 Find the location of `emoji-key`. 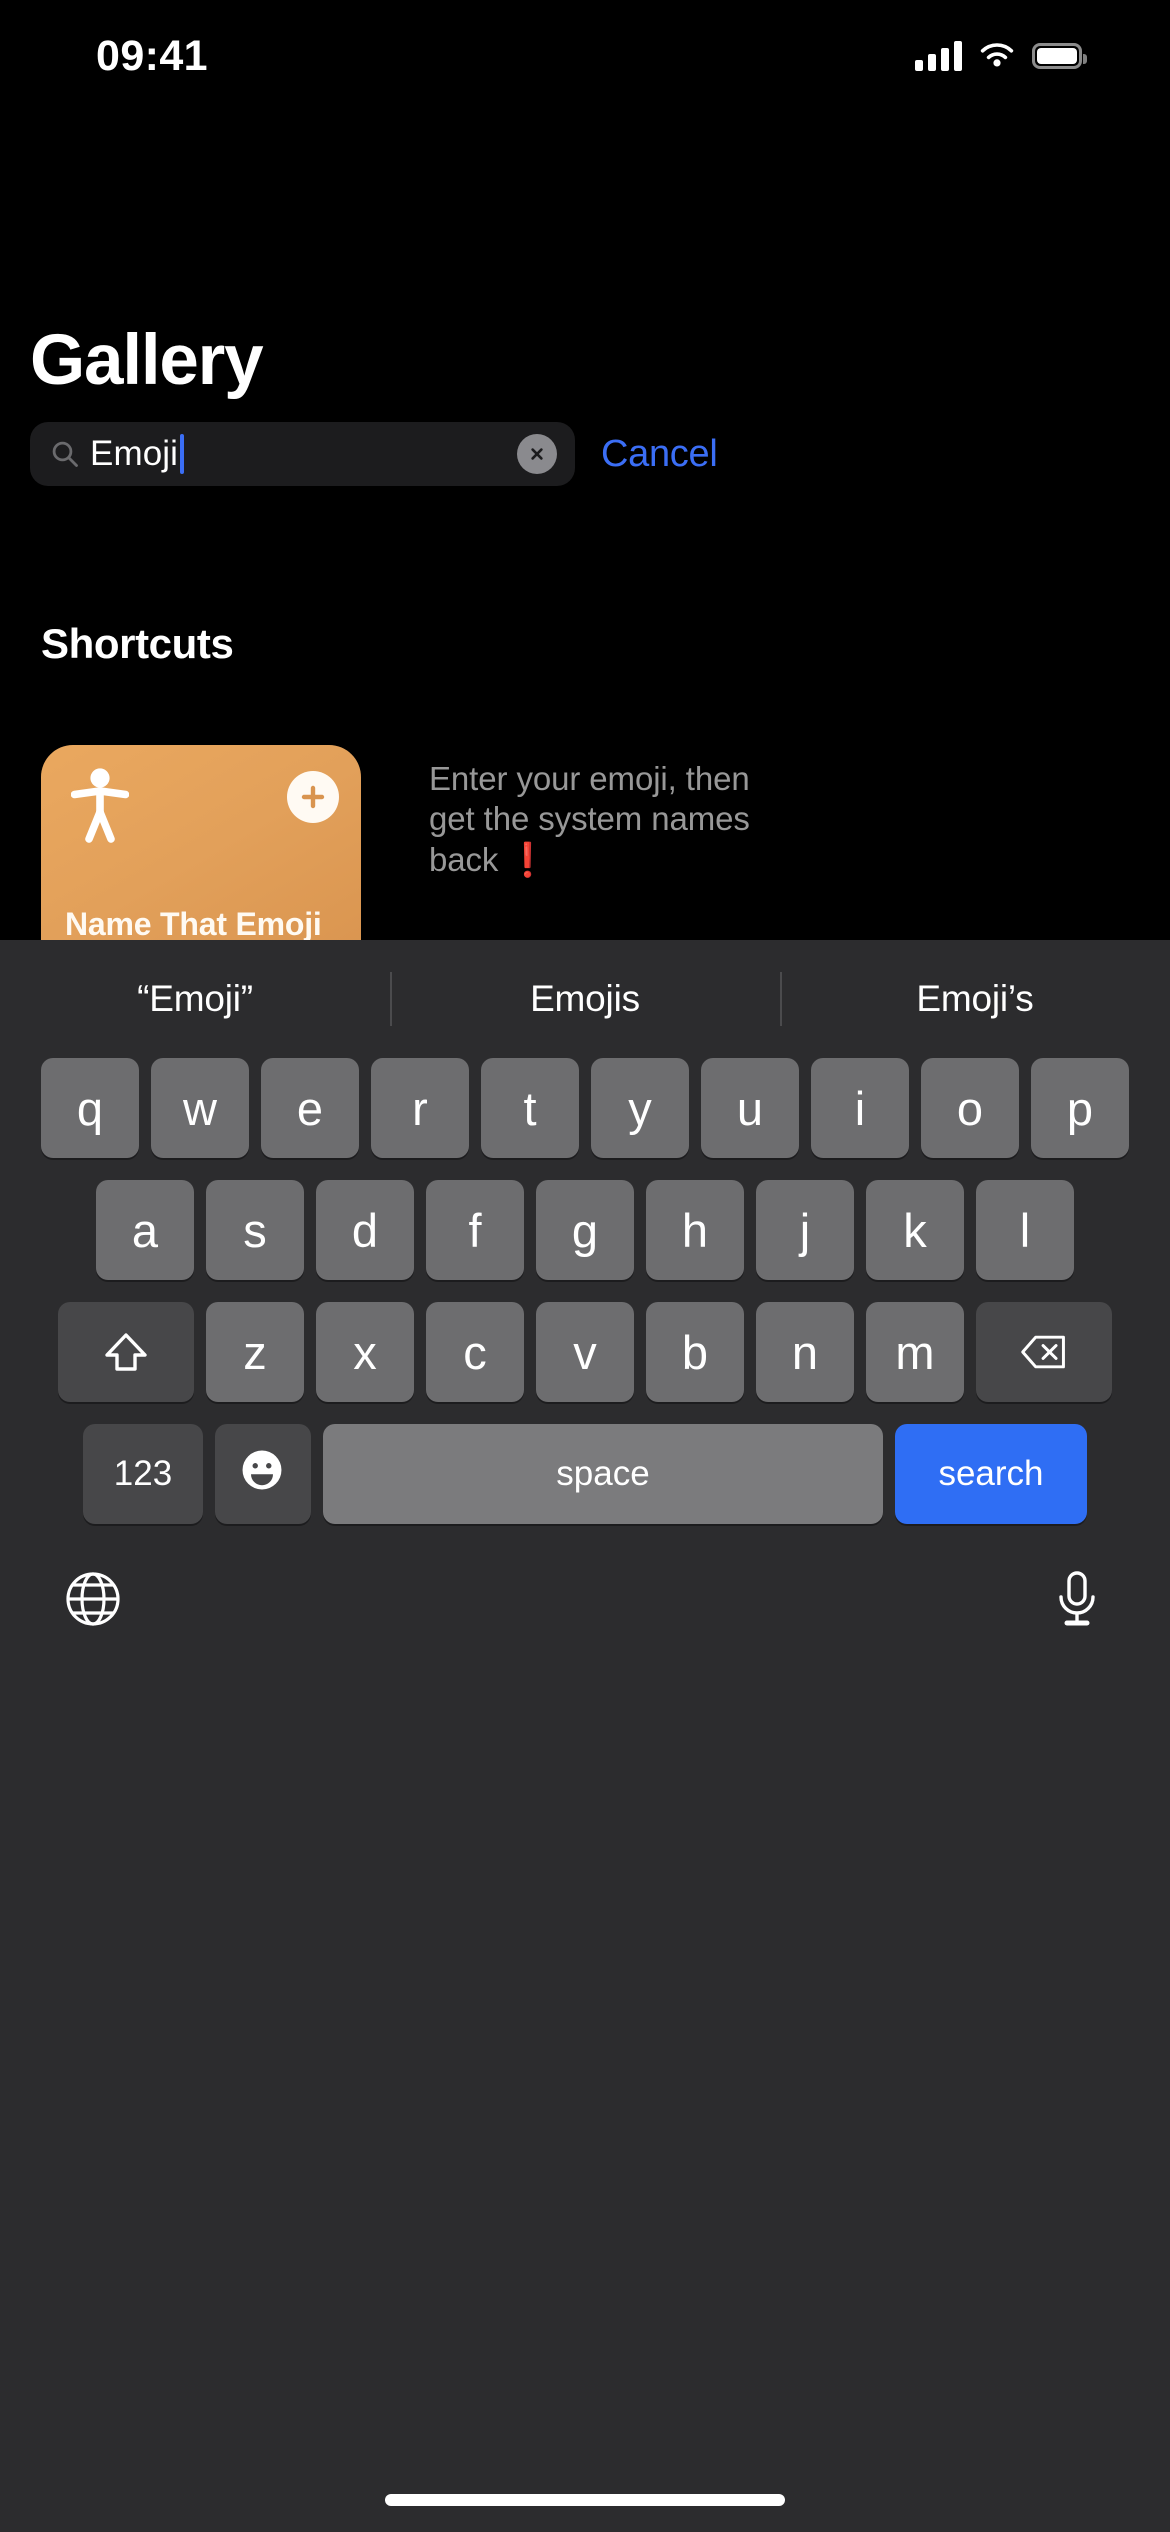

emoji-key is located at coordinates (263, 1474).